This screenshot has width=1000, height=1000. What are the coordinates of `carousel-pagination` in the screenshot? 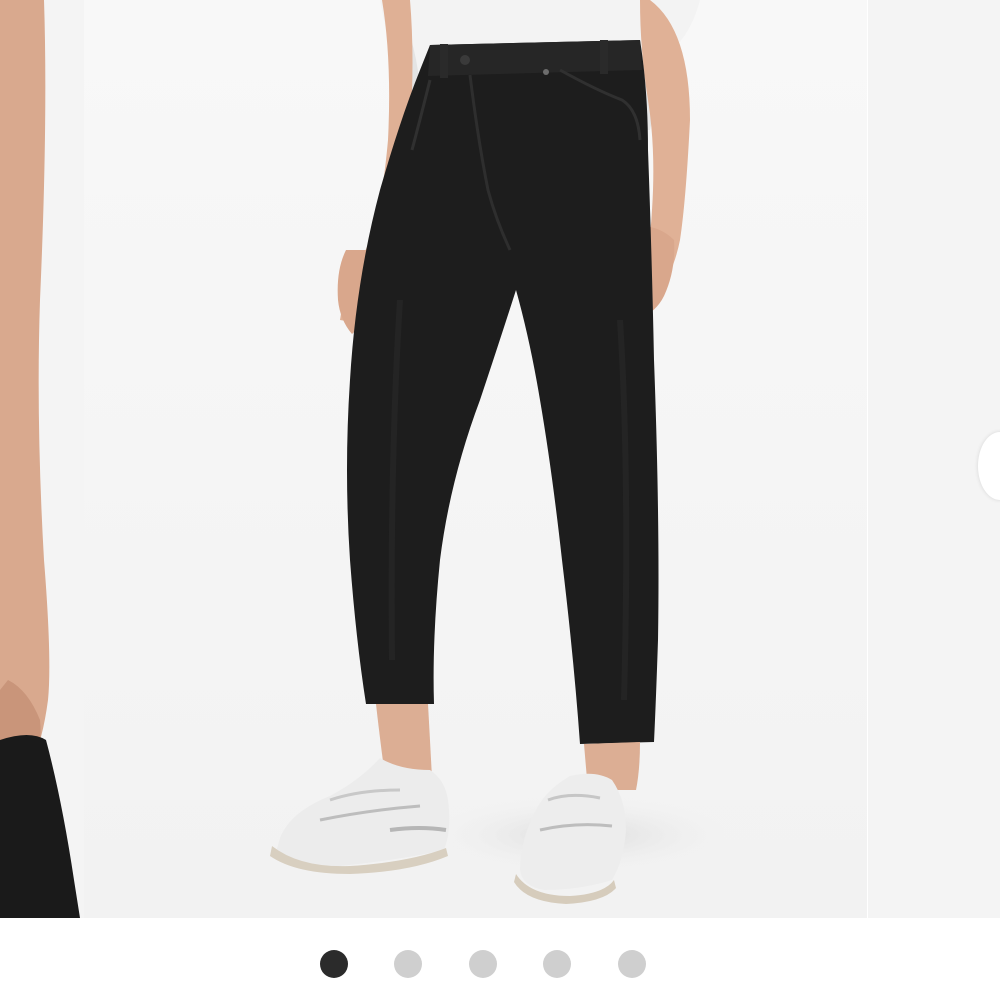 It's located at (500, 959).